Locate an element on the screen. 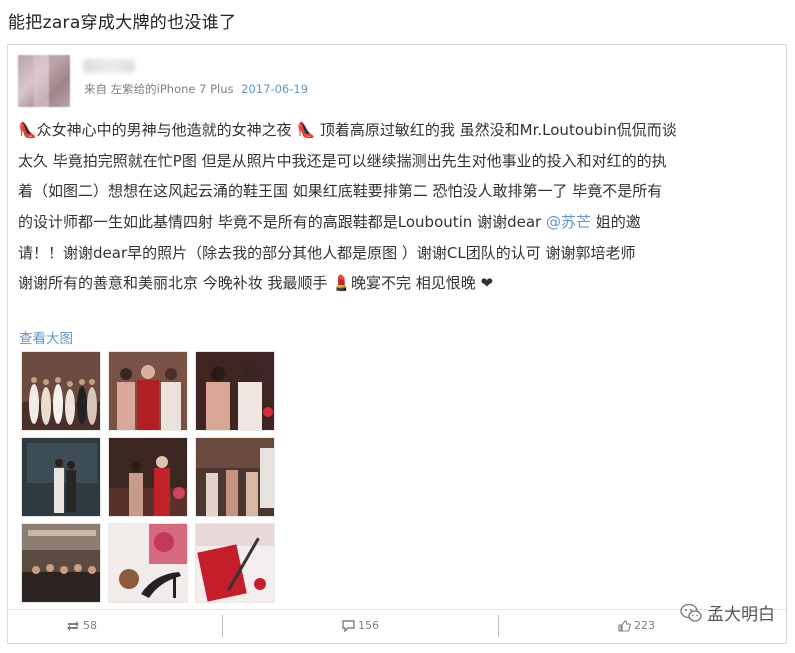  photo-group-entrance is located at coordinates (61, 563).